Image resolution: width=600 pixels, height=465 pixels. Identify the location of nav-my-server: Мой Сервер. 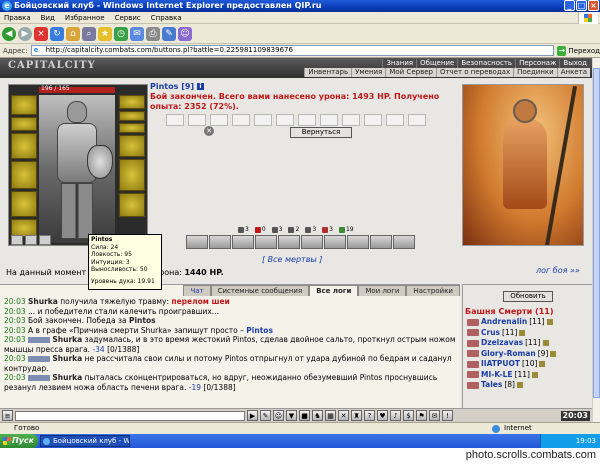
(410, 72).